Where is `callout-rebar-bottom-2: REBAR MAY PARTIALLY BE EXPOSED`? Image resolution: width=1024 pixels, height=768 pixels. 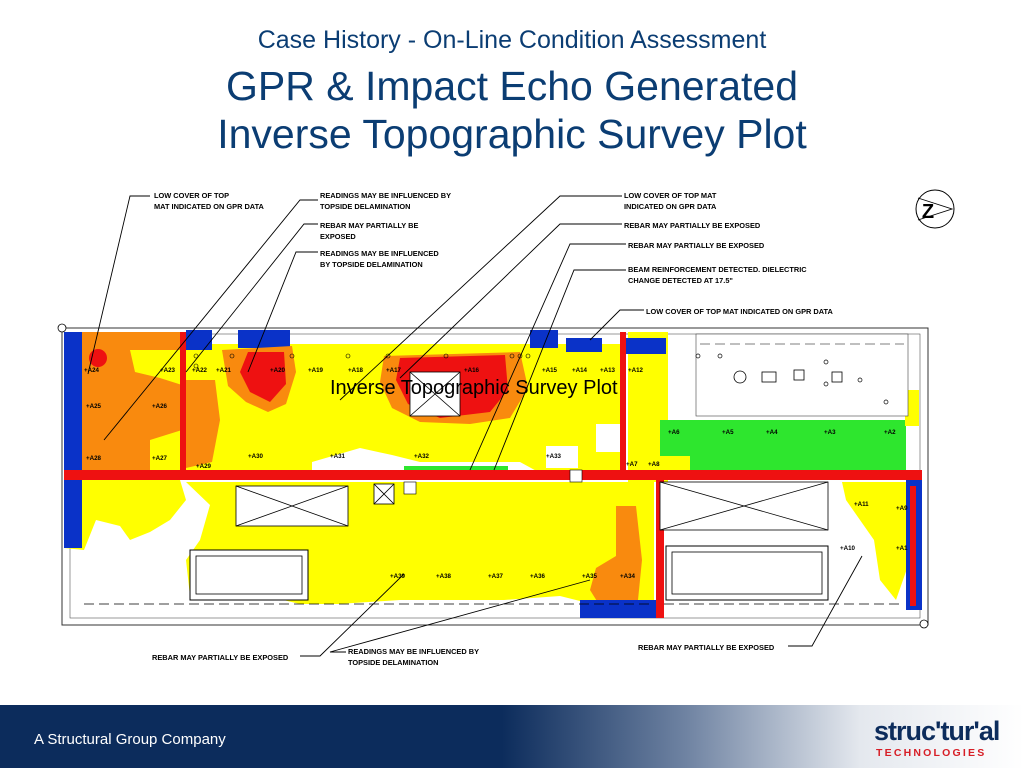 callout-rebar-bottom-2: REBAR MAY PARTIALLY BE EXPOSED is located at coordinates (706, 647).